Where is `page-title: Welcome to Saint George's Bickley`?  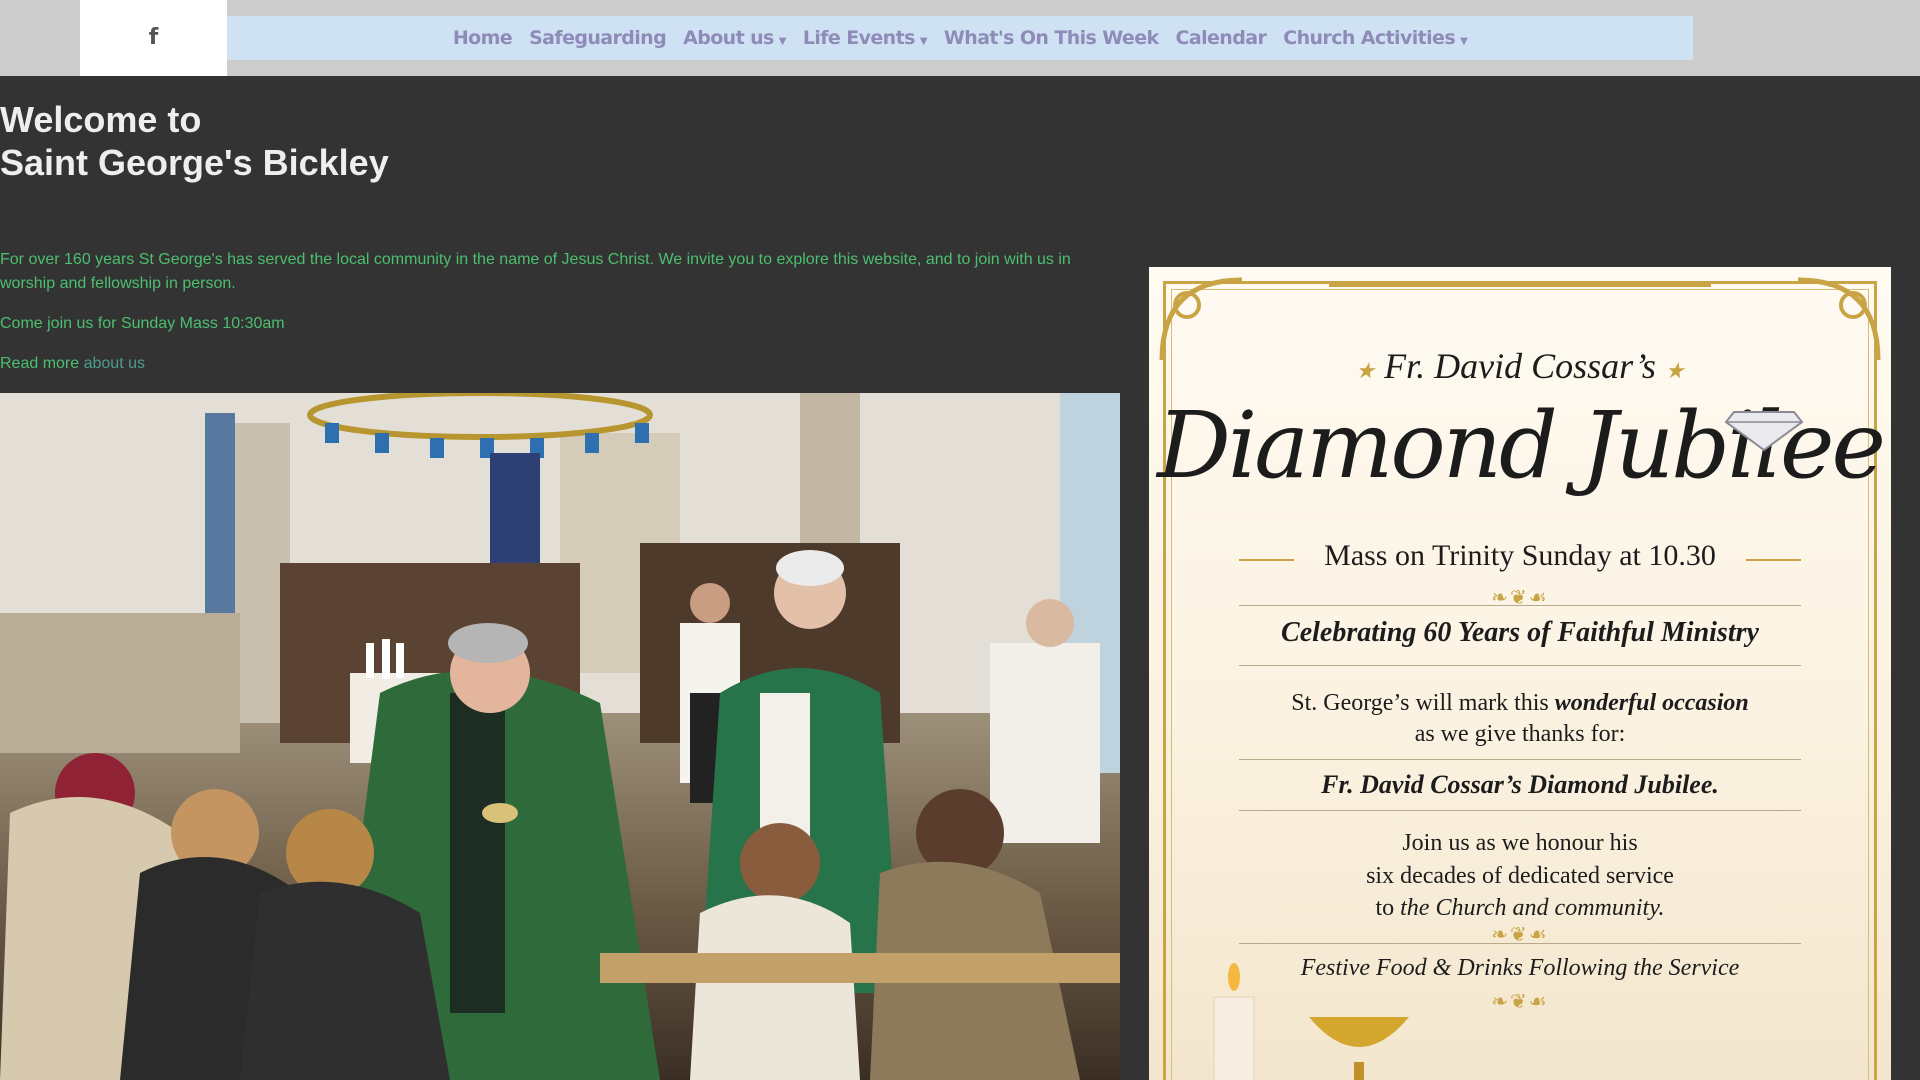
page-title: Welcome to Saint George's Bickley is located at coordinates (194, 141).